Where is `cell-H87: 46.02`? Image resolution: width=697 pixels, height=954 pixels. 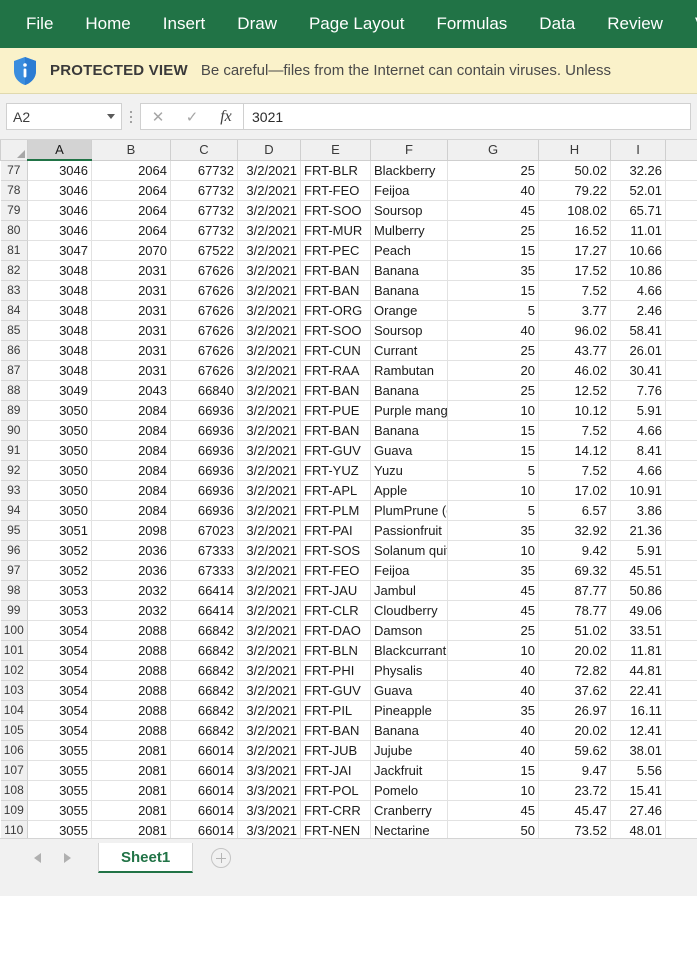
cell-H87: 46.02 is located at coordinates (574, 370).